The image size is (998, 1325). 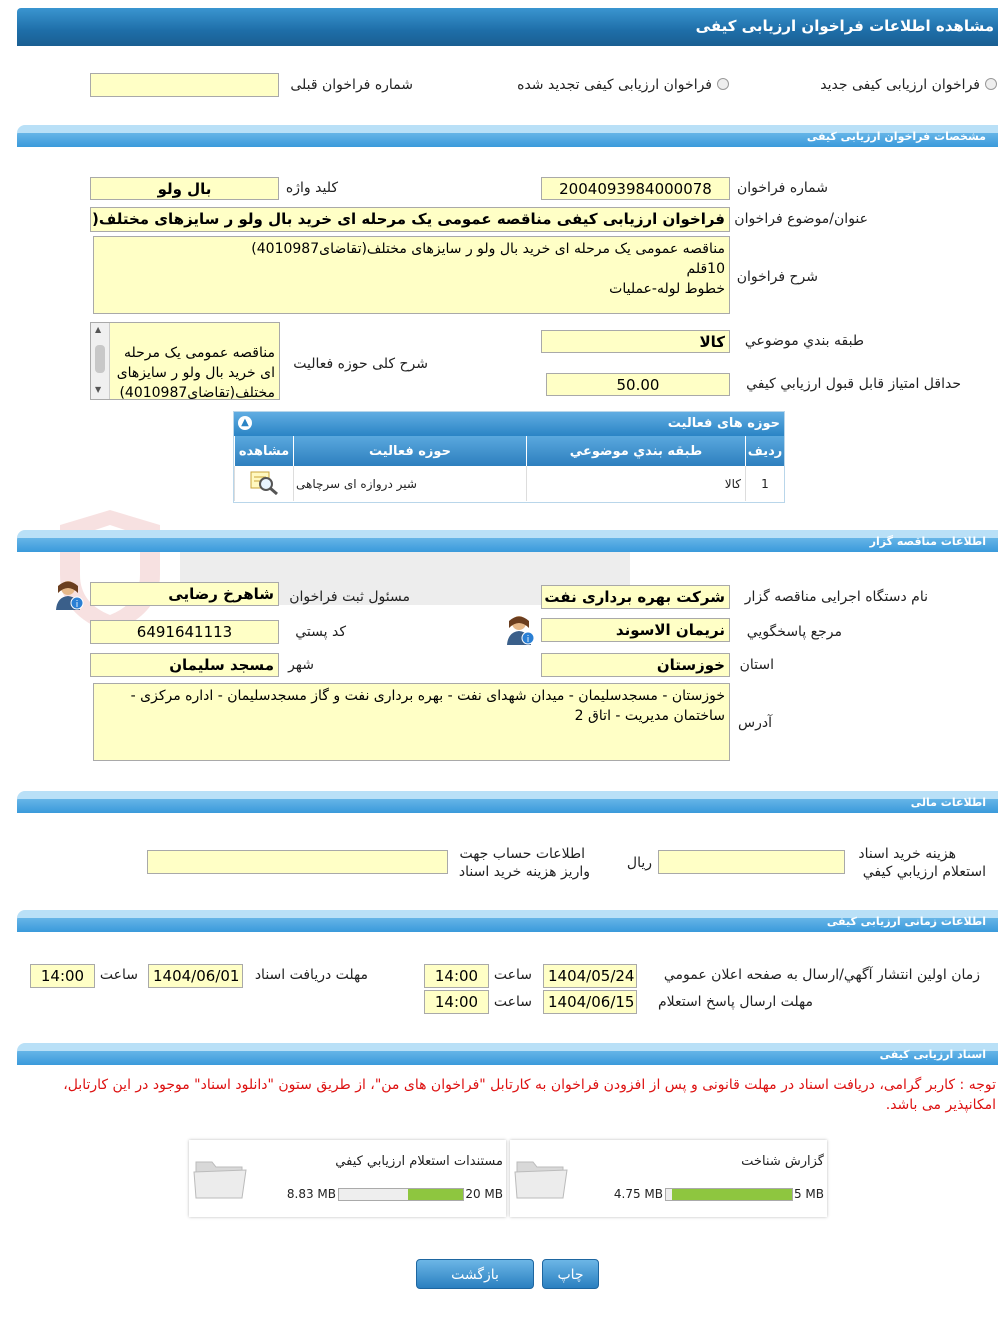 What do you see at coordinates (638, 1194) in the screenshot?
I see `file-size: 4.75 MB` at bounding box center [638, 1194].